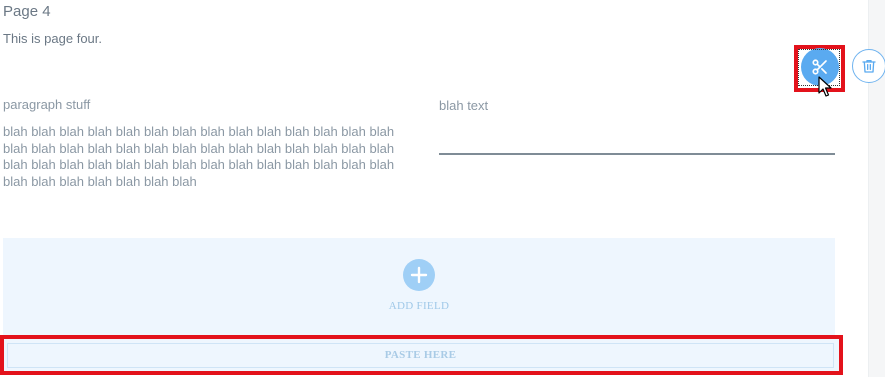 The image size is (885, 377). What do you see at coordinates (419, 306) in the screenshot?
I see `add-field-label: ADD FIELD` at bounding box center [419, 306].